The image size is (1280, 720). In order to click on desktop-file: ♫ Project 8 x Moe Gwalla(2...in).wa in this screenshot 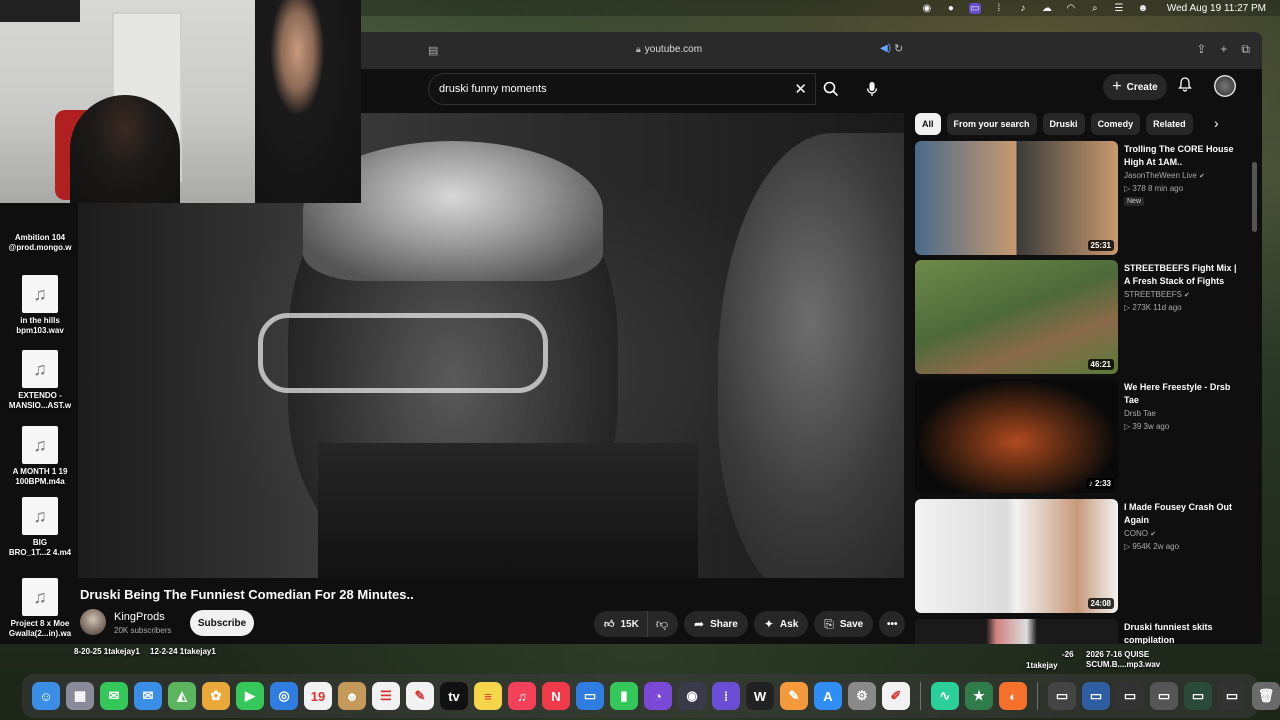, I will do `click(40, 608)`.